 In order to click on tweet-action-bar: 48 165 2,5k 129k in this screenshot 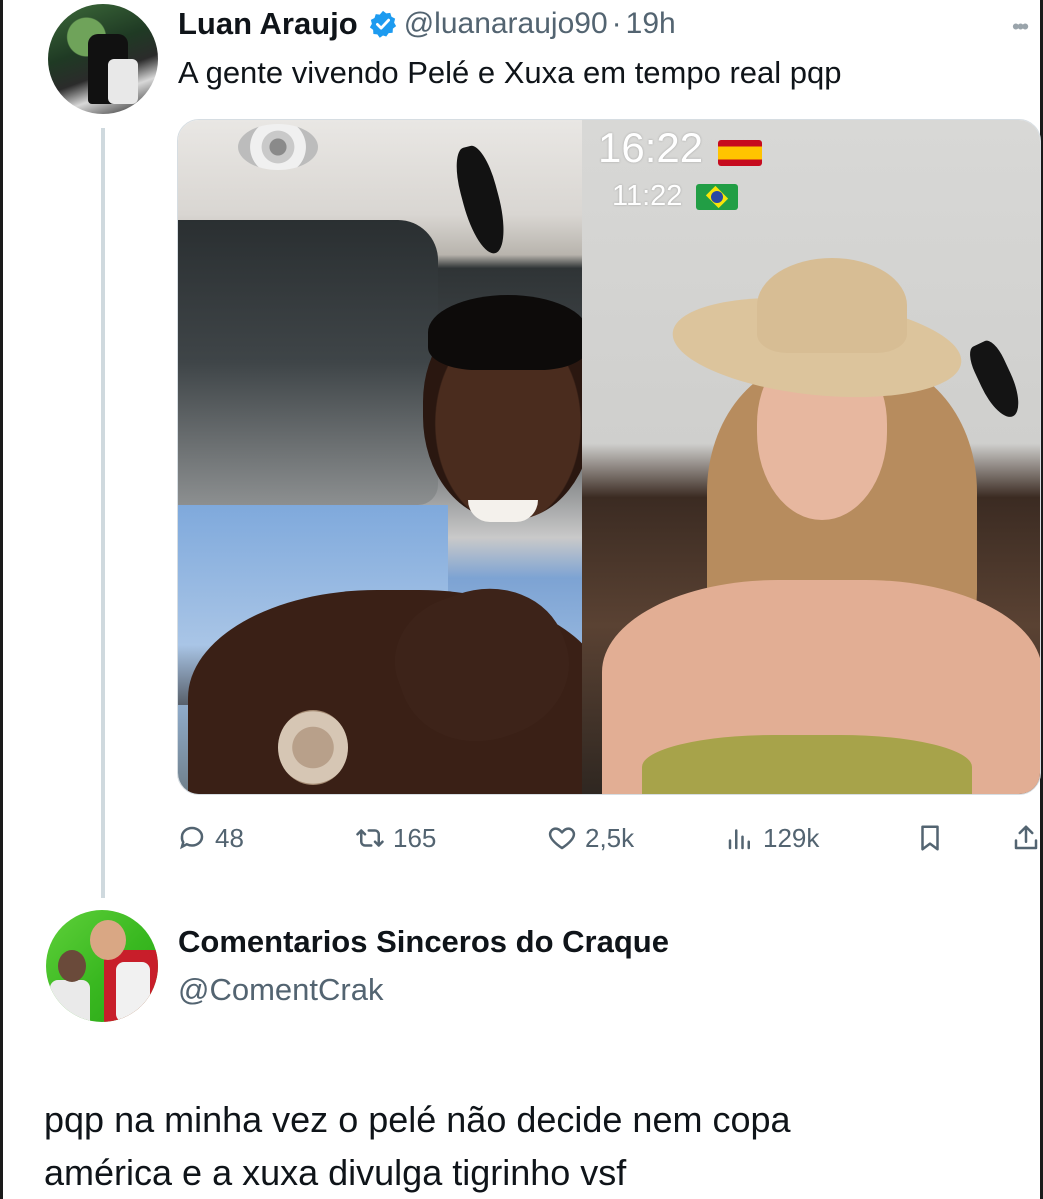, I will do `click(610, 838)`.